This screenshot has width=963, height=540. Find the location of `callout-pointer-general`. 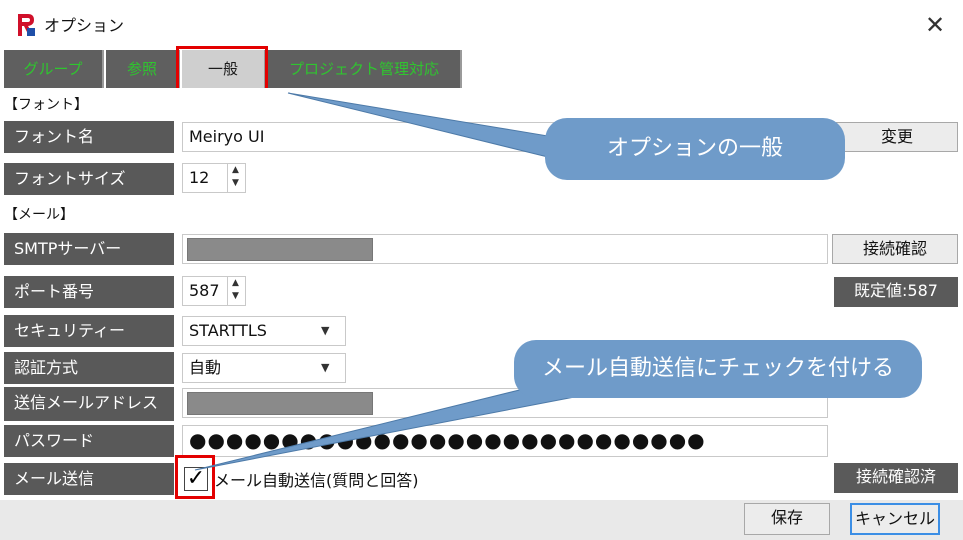

callout-pointer-general is located at coordinates (424, 126).